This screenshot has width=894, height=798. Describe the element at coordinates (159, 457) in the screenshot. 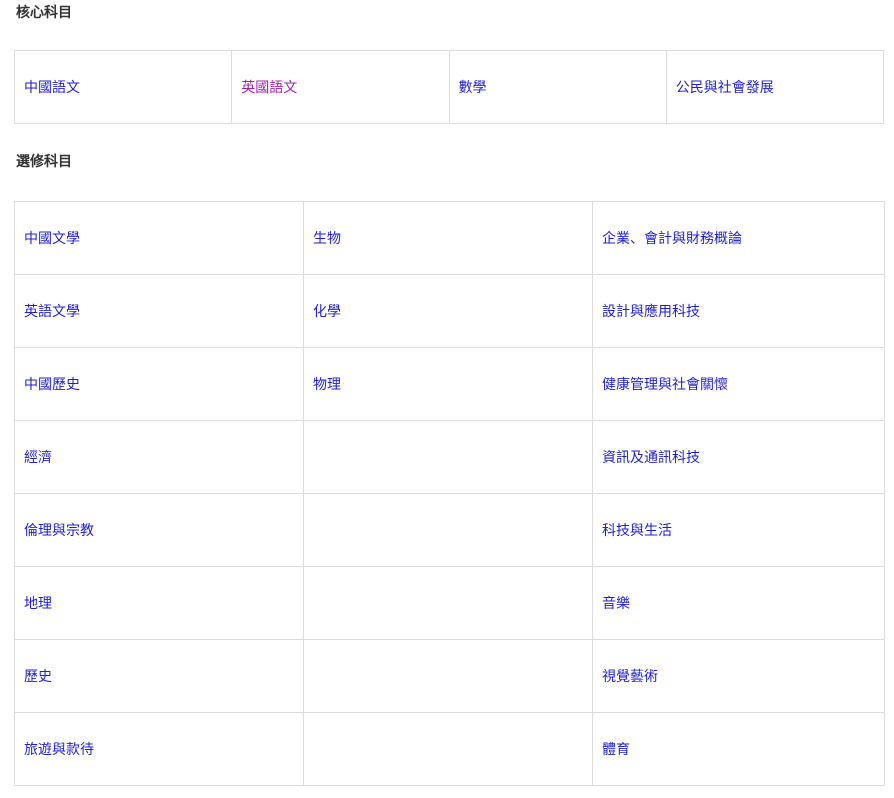

I see `table-cell: 經濟` at that location.